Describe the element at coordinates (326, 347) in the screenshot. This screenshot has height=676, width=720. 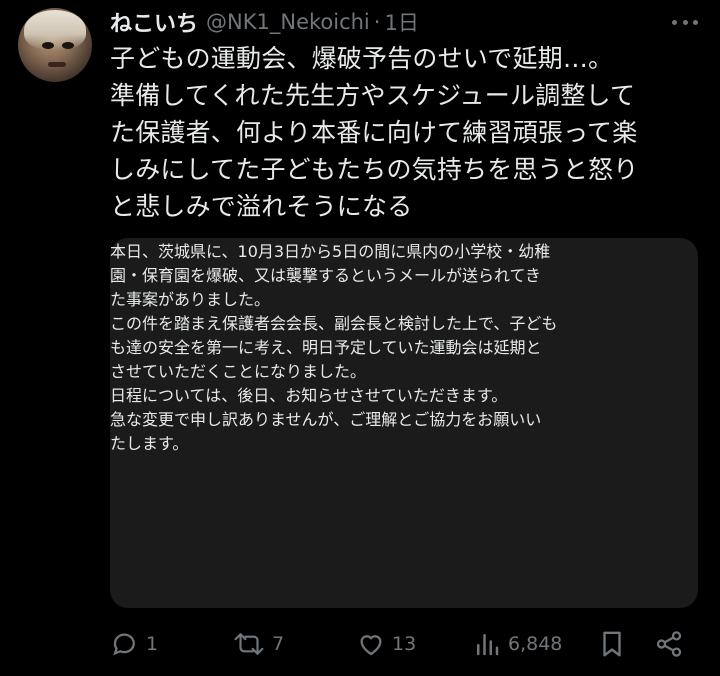
I see `notice-line: も達の安全を第一に考え、明日予定していた運動会は延期と` at that location.